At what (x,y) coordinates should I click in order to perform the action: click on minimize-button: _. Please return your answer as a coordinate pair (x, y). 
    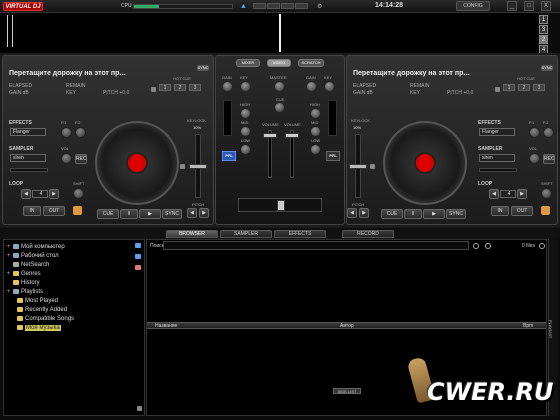
    Looking at the image, I should click on (512, 6).